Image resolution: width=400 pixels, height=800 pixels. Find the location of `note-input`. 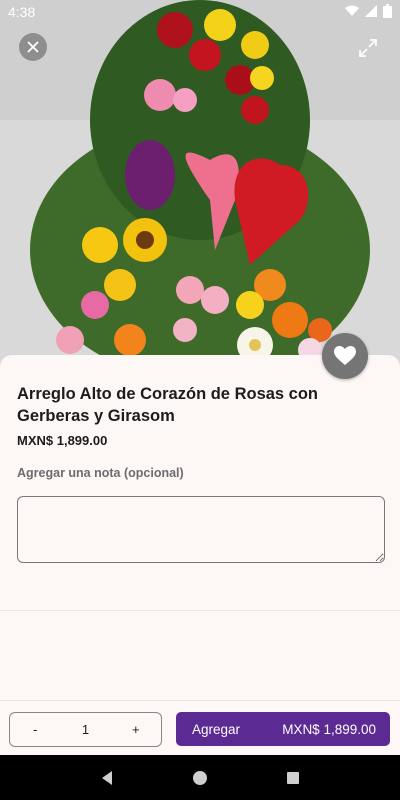

note-input is located at coordinates (201, 529).